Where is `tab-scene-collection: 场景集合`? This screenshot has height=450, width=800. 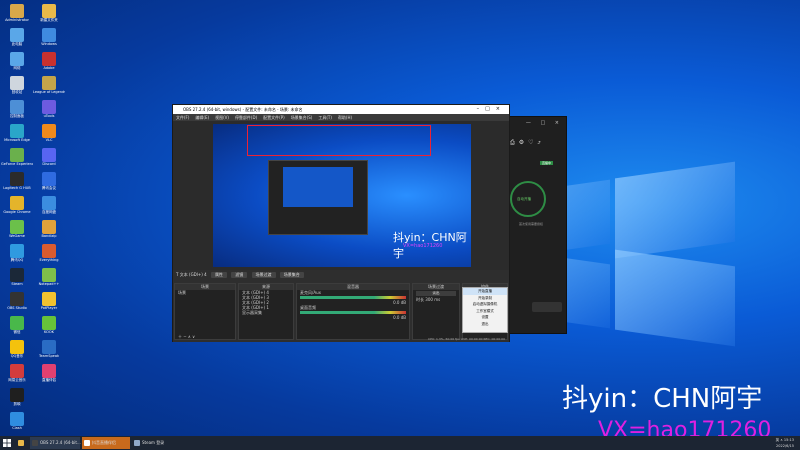 tab-scene-collection: 场景集合 is located at coordinates (291, 275).